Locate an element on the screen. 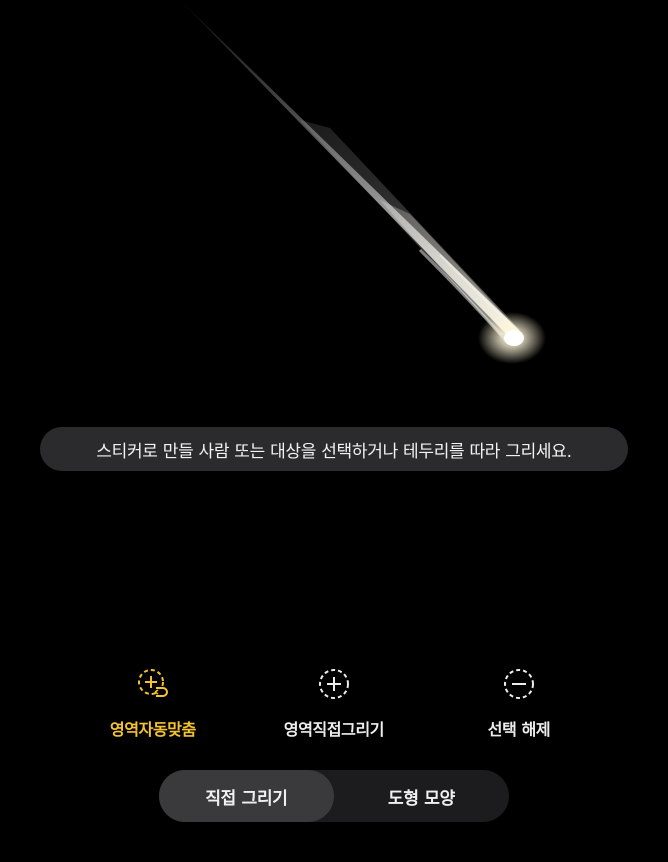  mode-freehand-button: 직접 그리기 is located at coordinates (246, 796).